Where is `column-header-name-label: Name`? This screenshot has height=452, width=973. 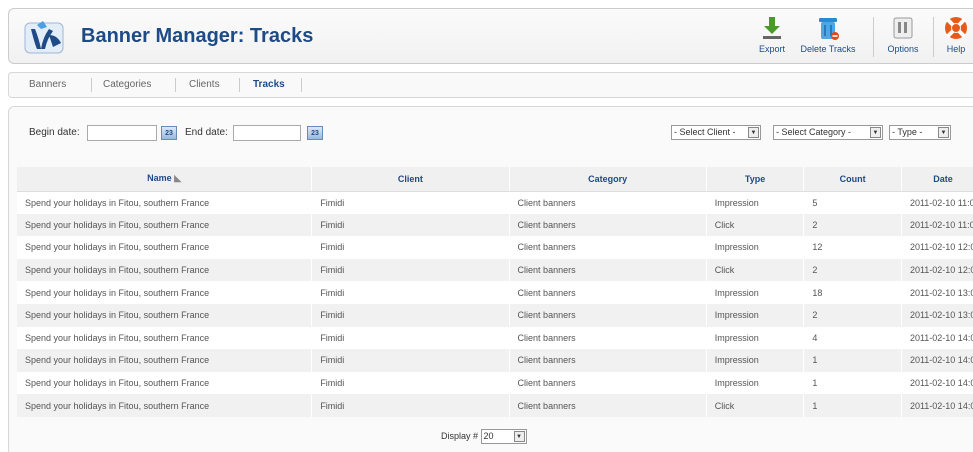
column-header-name-label: Name is located at coordinates (159, 178).